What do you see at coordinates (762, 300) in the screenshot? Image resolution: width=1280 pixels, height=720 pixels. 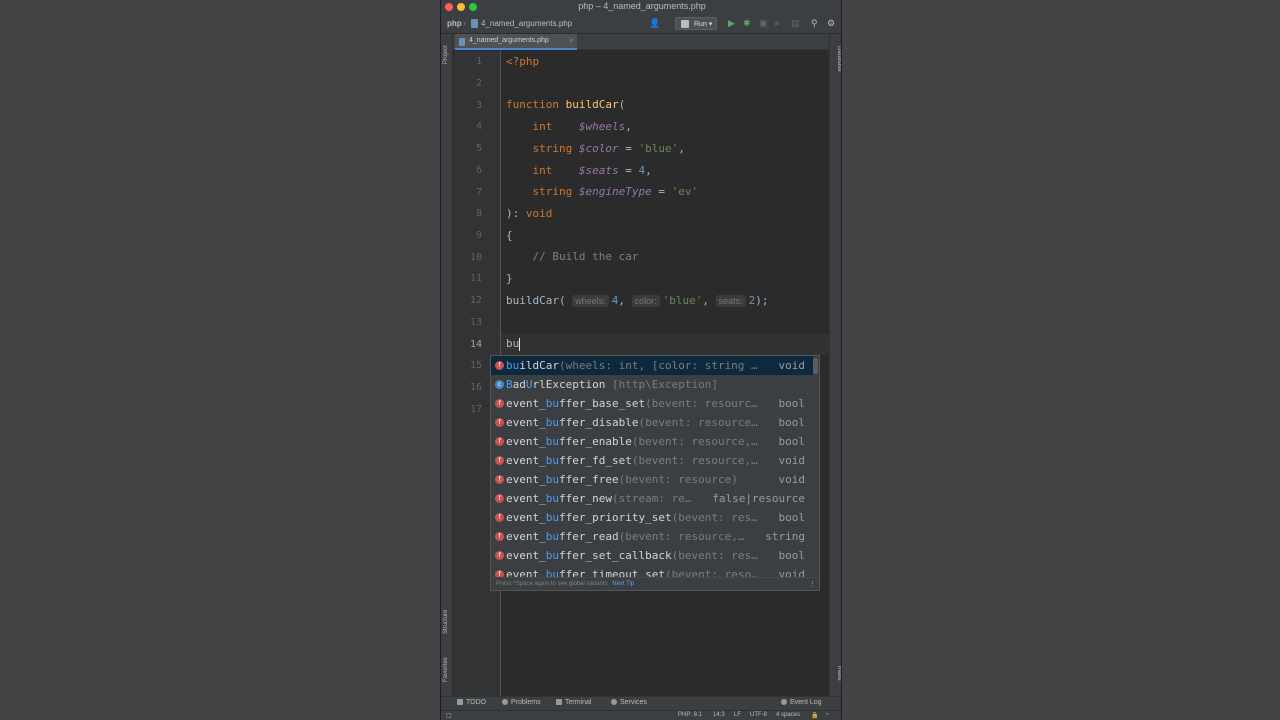 I see `punctuation: );` at bounding box center [762, 300].